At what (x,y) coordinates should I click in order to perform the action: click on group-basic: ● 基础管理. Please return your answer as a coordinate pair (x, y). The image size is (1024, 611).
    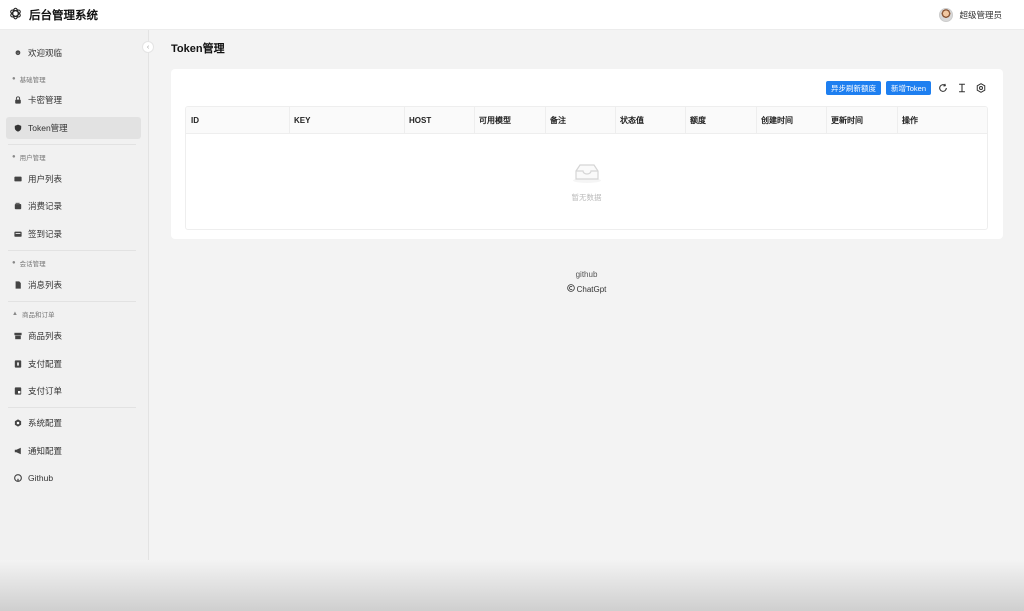
    Looking at the image, I should click on (29, 79).